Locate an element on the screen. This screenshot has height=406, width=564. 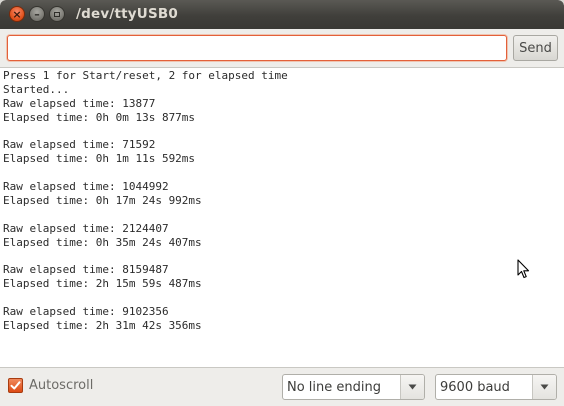
maximize-button is located at coordinates (57, 14).